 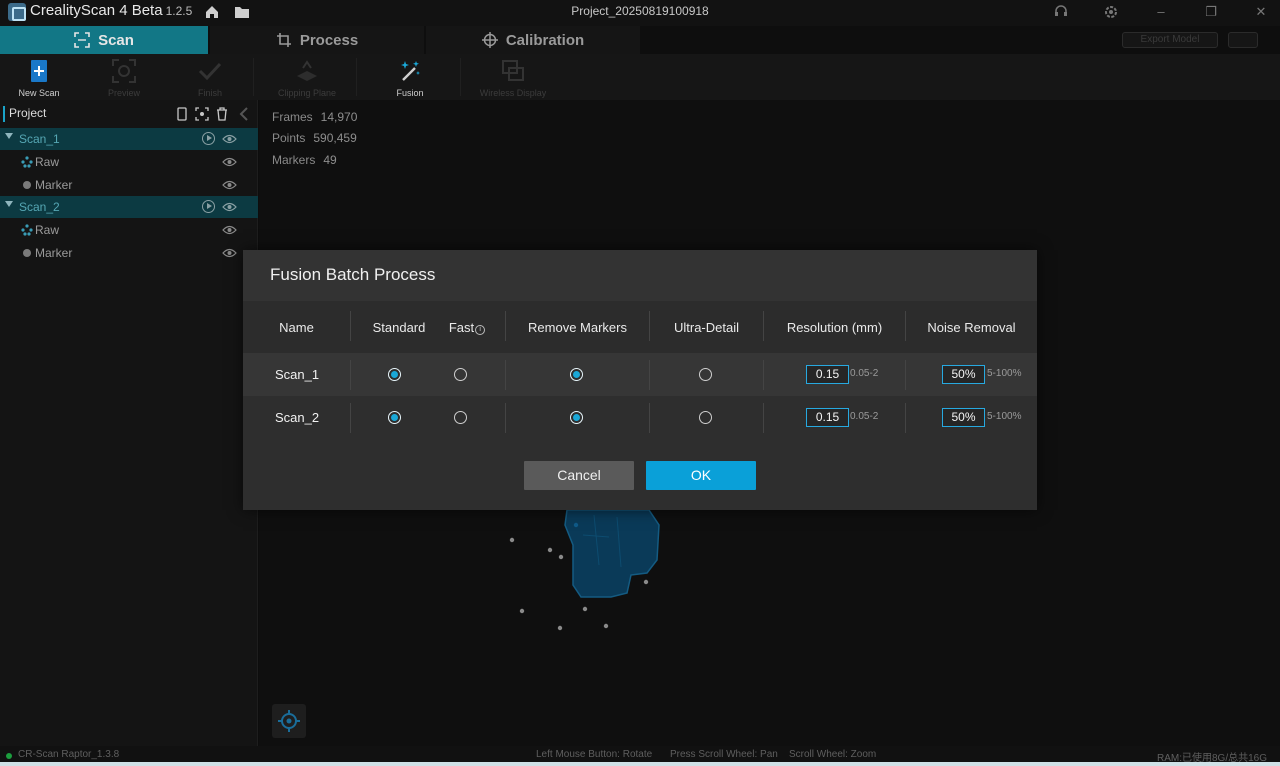 I want to click on settings-gear-icon, so click(x=1111, y=12).